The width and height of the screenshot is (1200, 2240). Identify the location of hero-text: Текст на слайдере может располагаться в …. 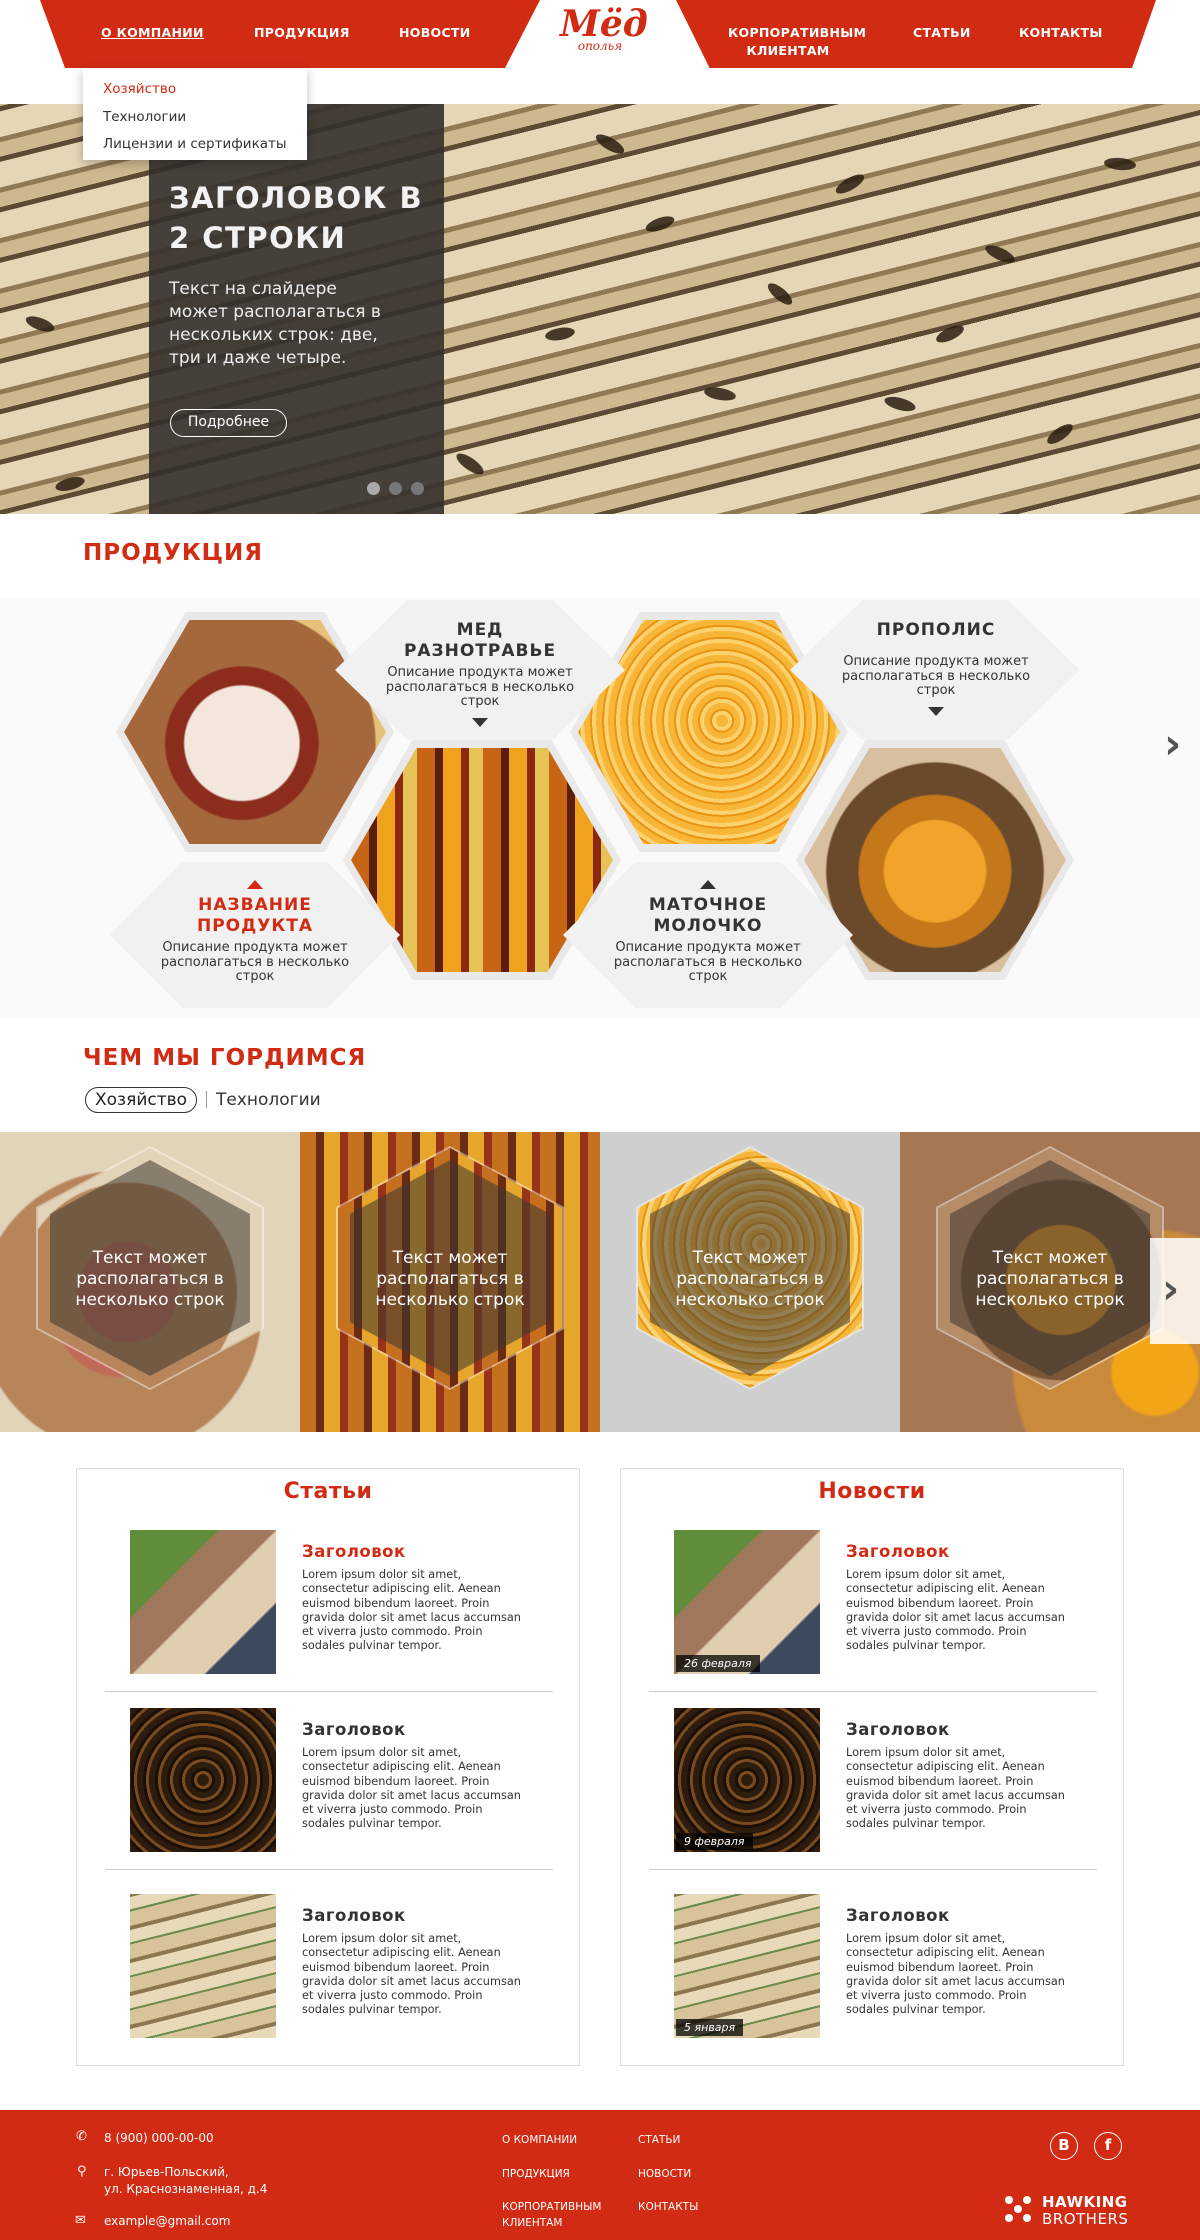
(275, 323).